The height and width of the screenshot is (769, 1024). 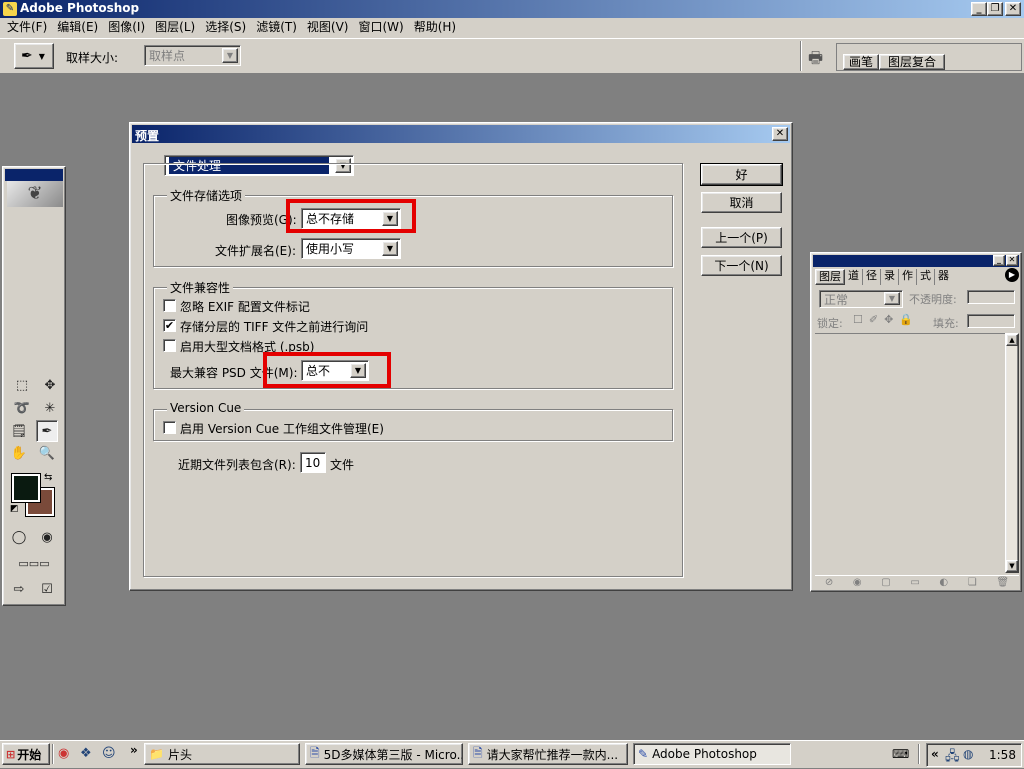 What do you see at coordinates (712, 754) in the screenshot?
I see `taskbar-item-photoshop: ✎ Adobe Photoshop` at bounding box center [712, 754].